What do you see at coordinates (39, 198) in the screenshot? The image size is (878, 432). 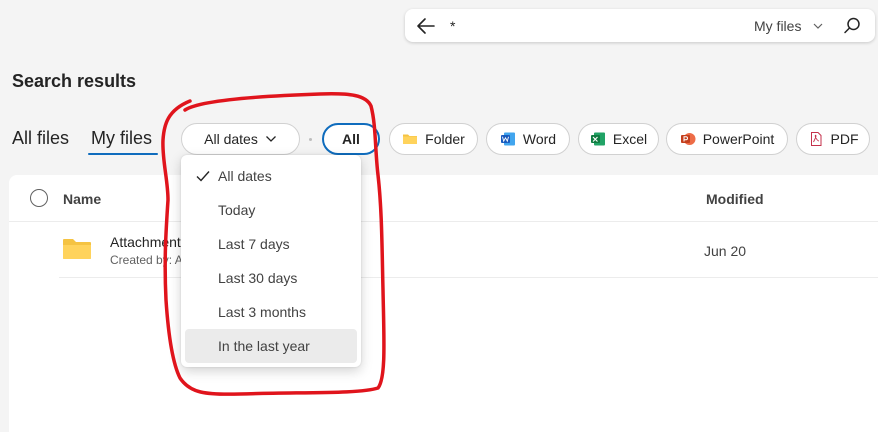 I see `select-all-checkbox` at bounding box center [39, 198].